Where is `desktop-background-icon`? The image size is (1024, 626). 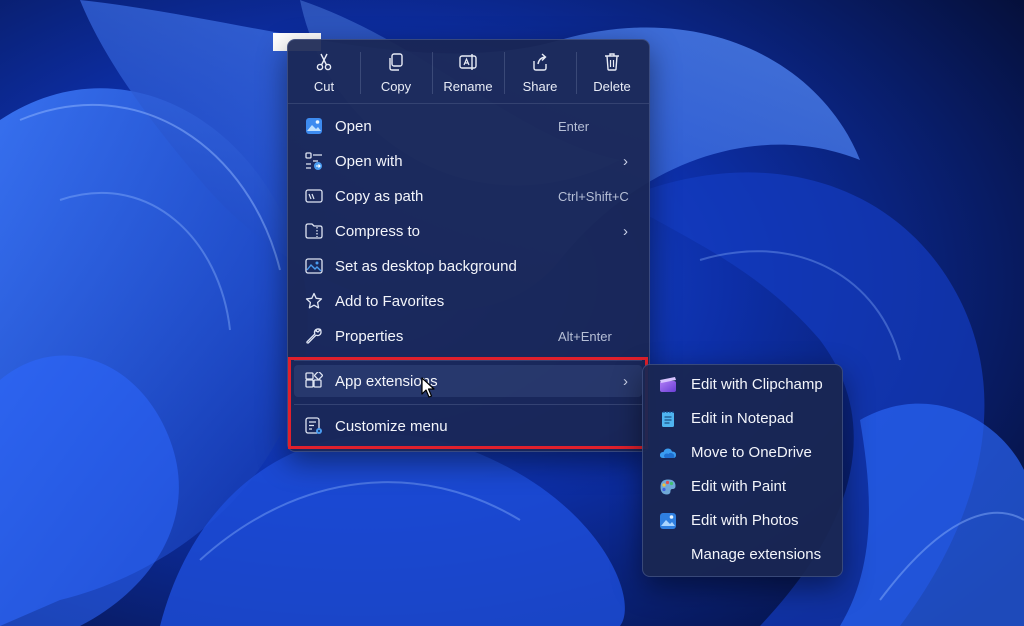 desktop-background-icon is located at coordinates (314, 266).